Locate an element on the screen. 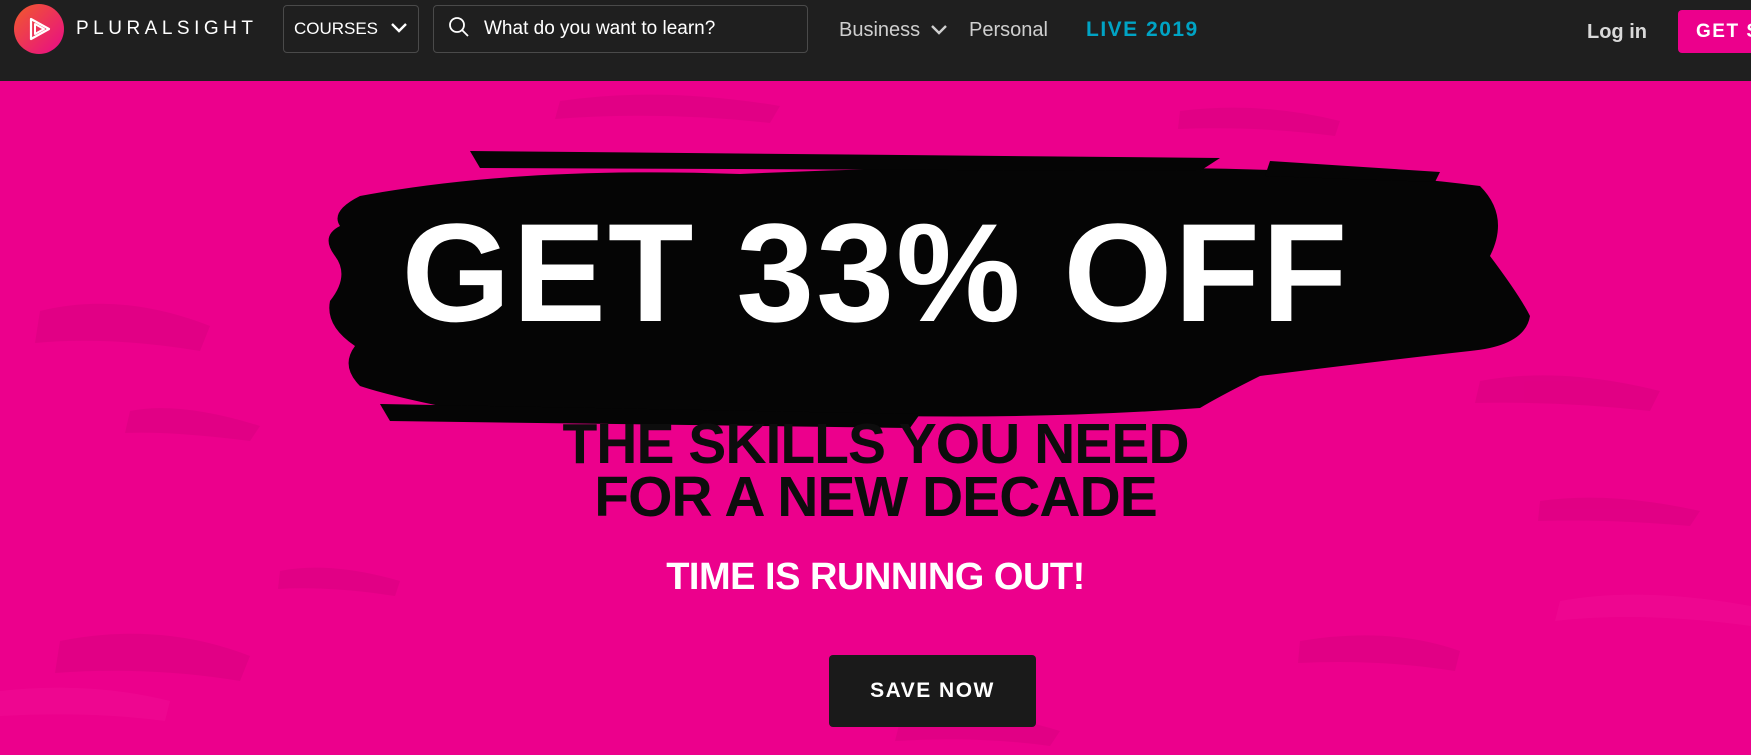 Image resolution: width=1751 pixels, height=755 pixels. subhead-line-1: THE SKILLS YOU NEED is located at coordinates (875, 444).